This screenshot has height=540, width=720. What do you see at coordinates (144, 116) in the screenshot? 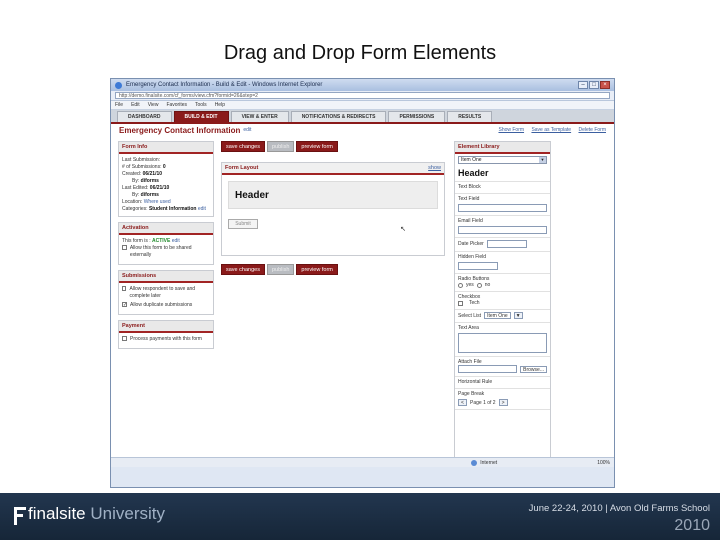
I see `tab-dashboard: DASHBOARD` at bounding box center [144, 116].